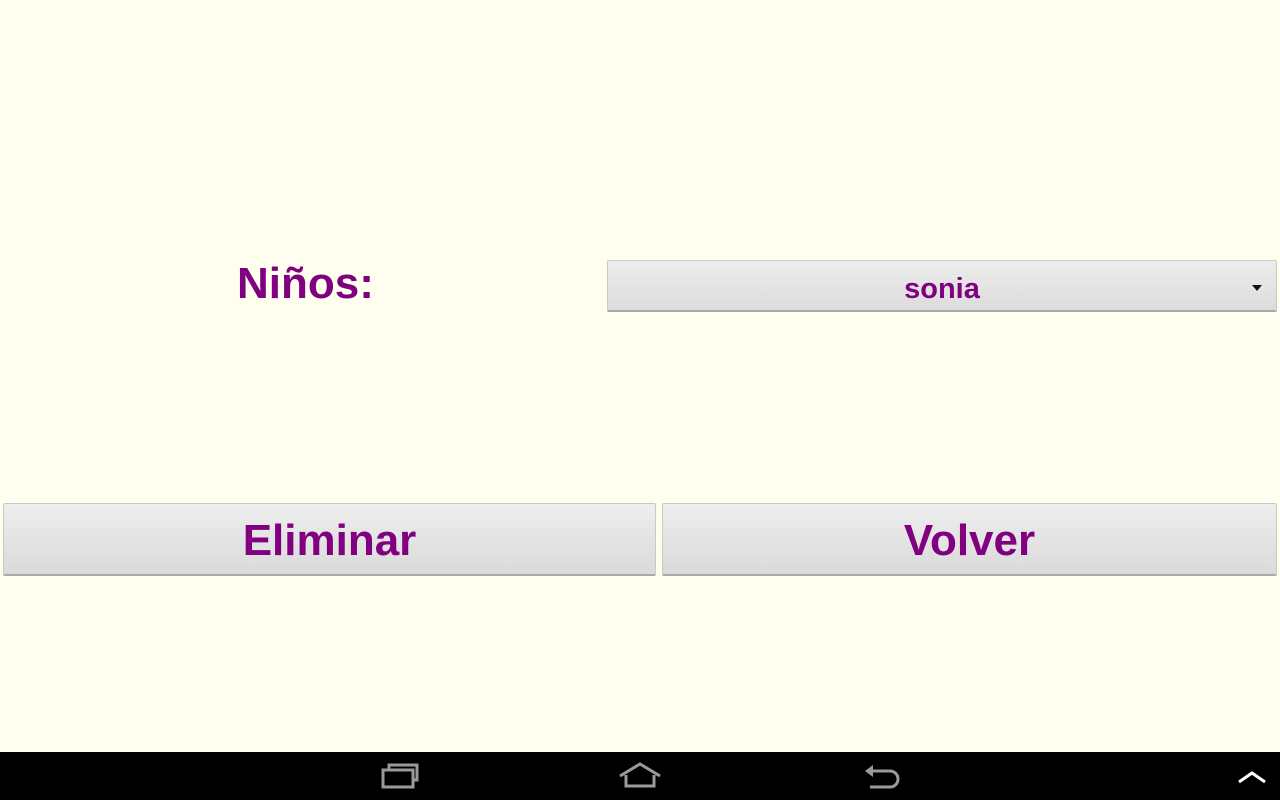  Describe the element at coordinates (305, 283) in the screenshot. I see `ninos-label: Niños:` at that location.